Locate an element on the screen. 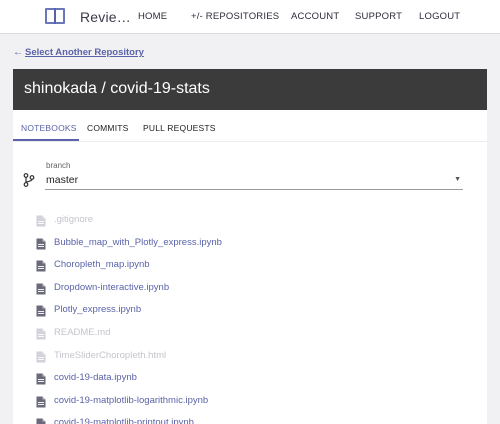  git-branch-icon is located at coordinates (29, 180).